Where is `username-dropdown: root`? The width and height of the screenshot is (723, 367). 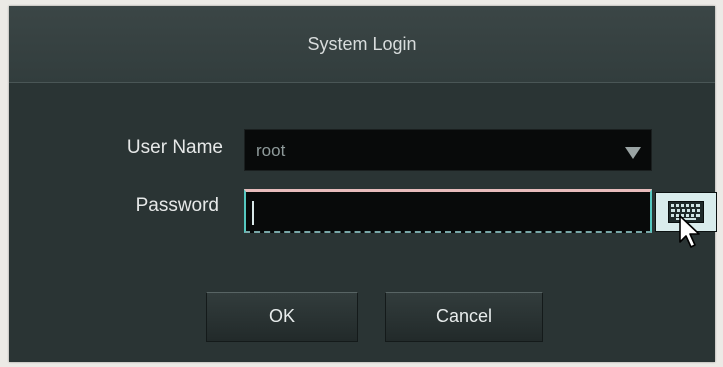
username-dropdown: root is located at coordinates (448, 150).